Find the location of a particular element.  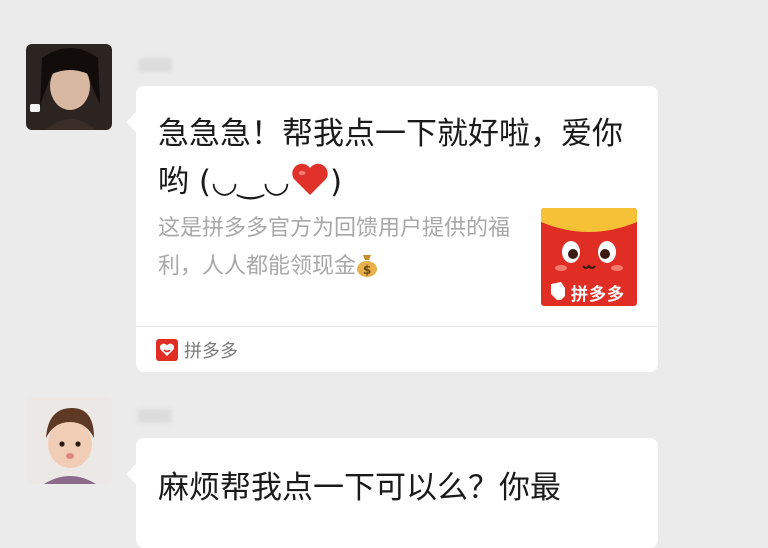

avatar-photo-child is located at coordinates (69, 441).